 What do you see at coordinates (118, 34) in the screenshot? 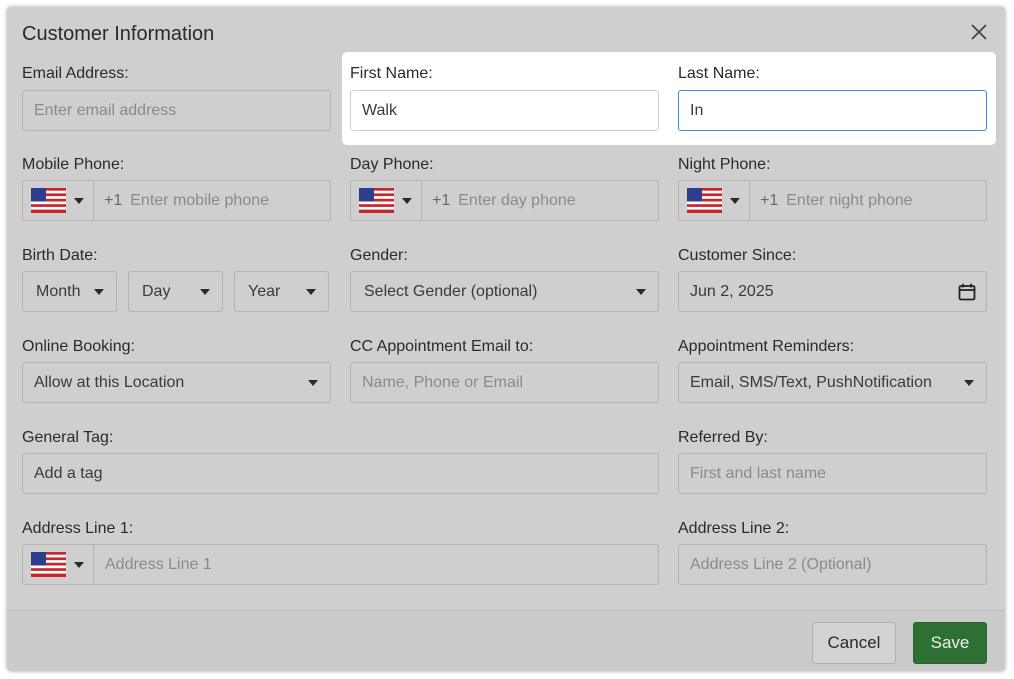
I see `dialog-title: Customer Information` at bounding box center [118, 34].